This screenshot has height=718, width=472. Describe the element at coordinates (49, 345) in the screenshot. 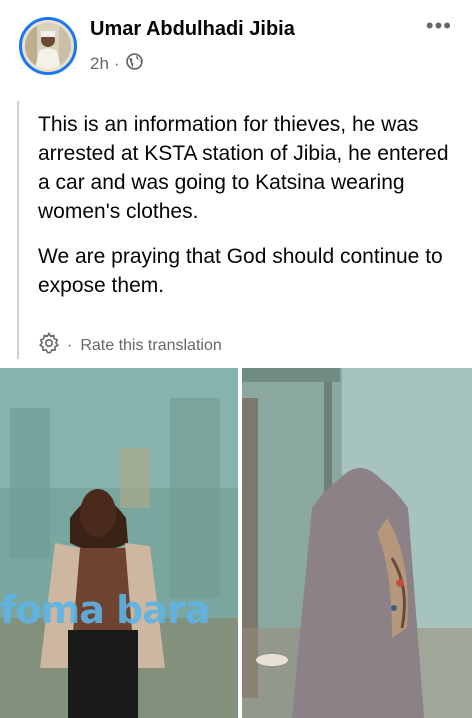

I see `gear-icon` at that location.